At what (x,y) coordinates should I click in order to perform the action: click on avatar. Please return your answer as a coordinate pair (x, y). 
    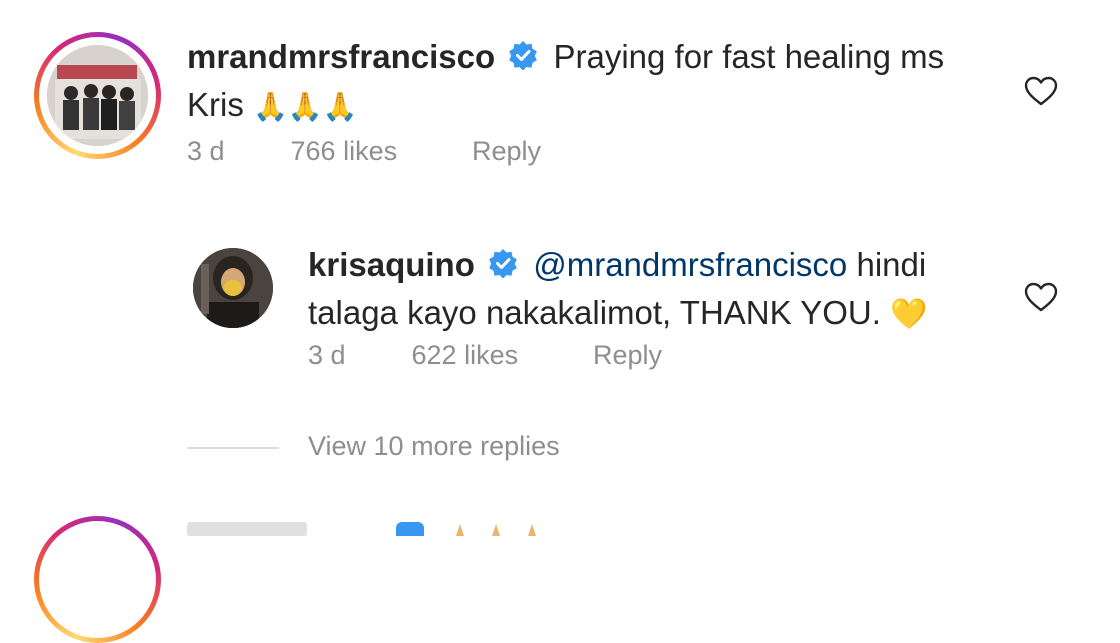
    Looking at the image, I should click on (97, 95).